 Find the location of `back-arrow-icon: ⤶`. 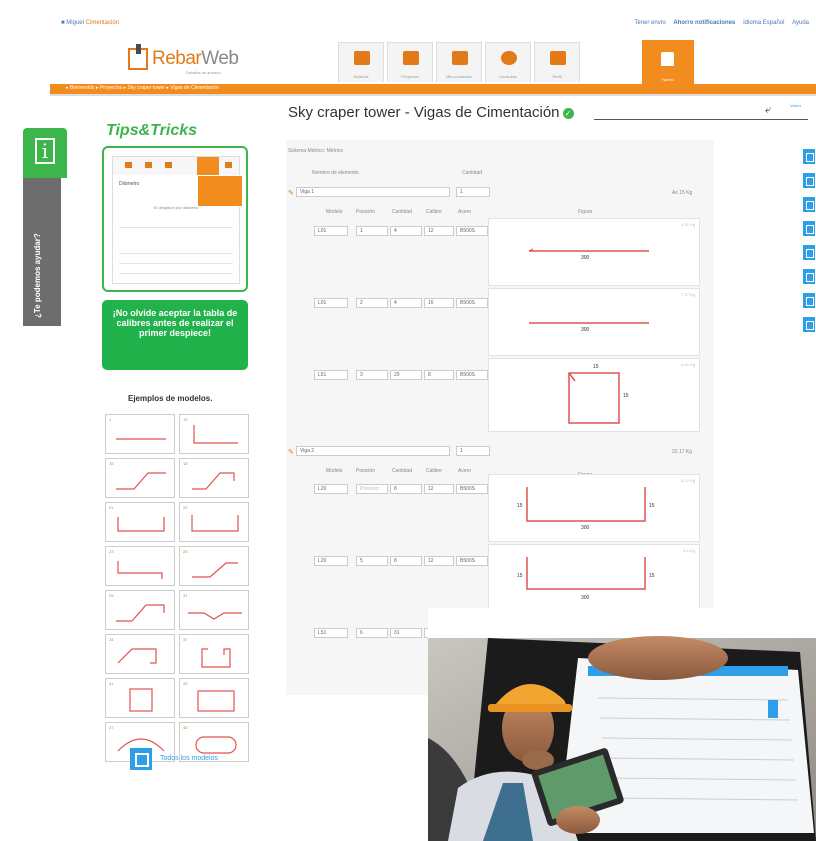

back-arrow-icon: ⤶ is located at coordinates (768, 110).